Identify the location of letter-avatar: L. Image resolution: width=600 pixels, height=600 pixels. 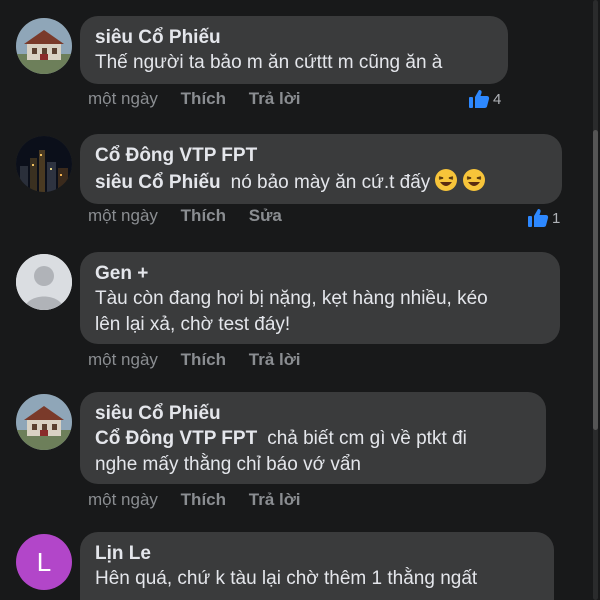
(44, 562).